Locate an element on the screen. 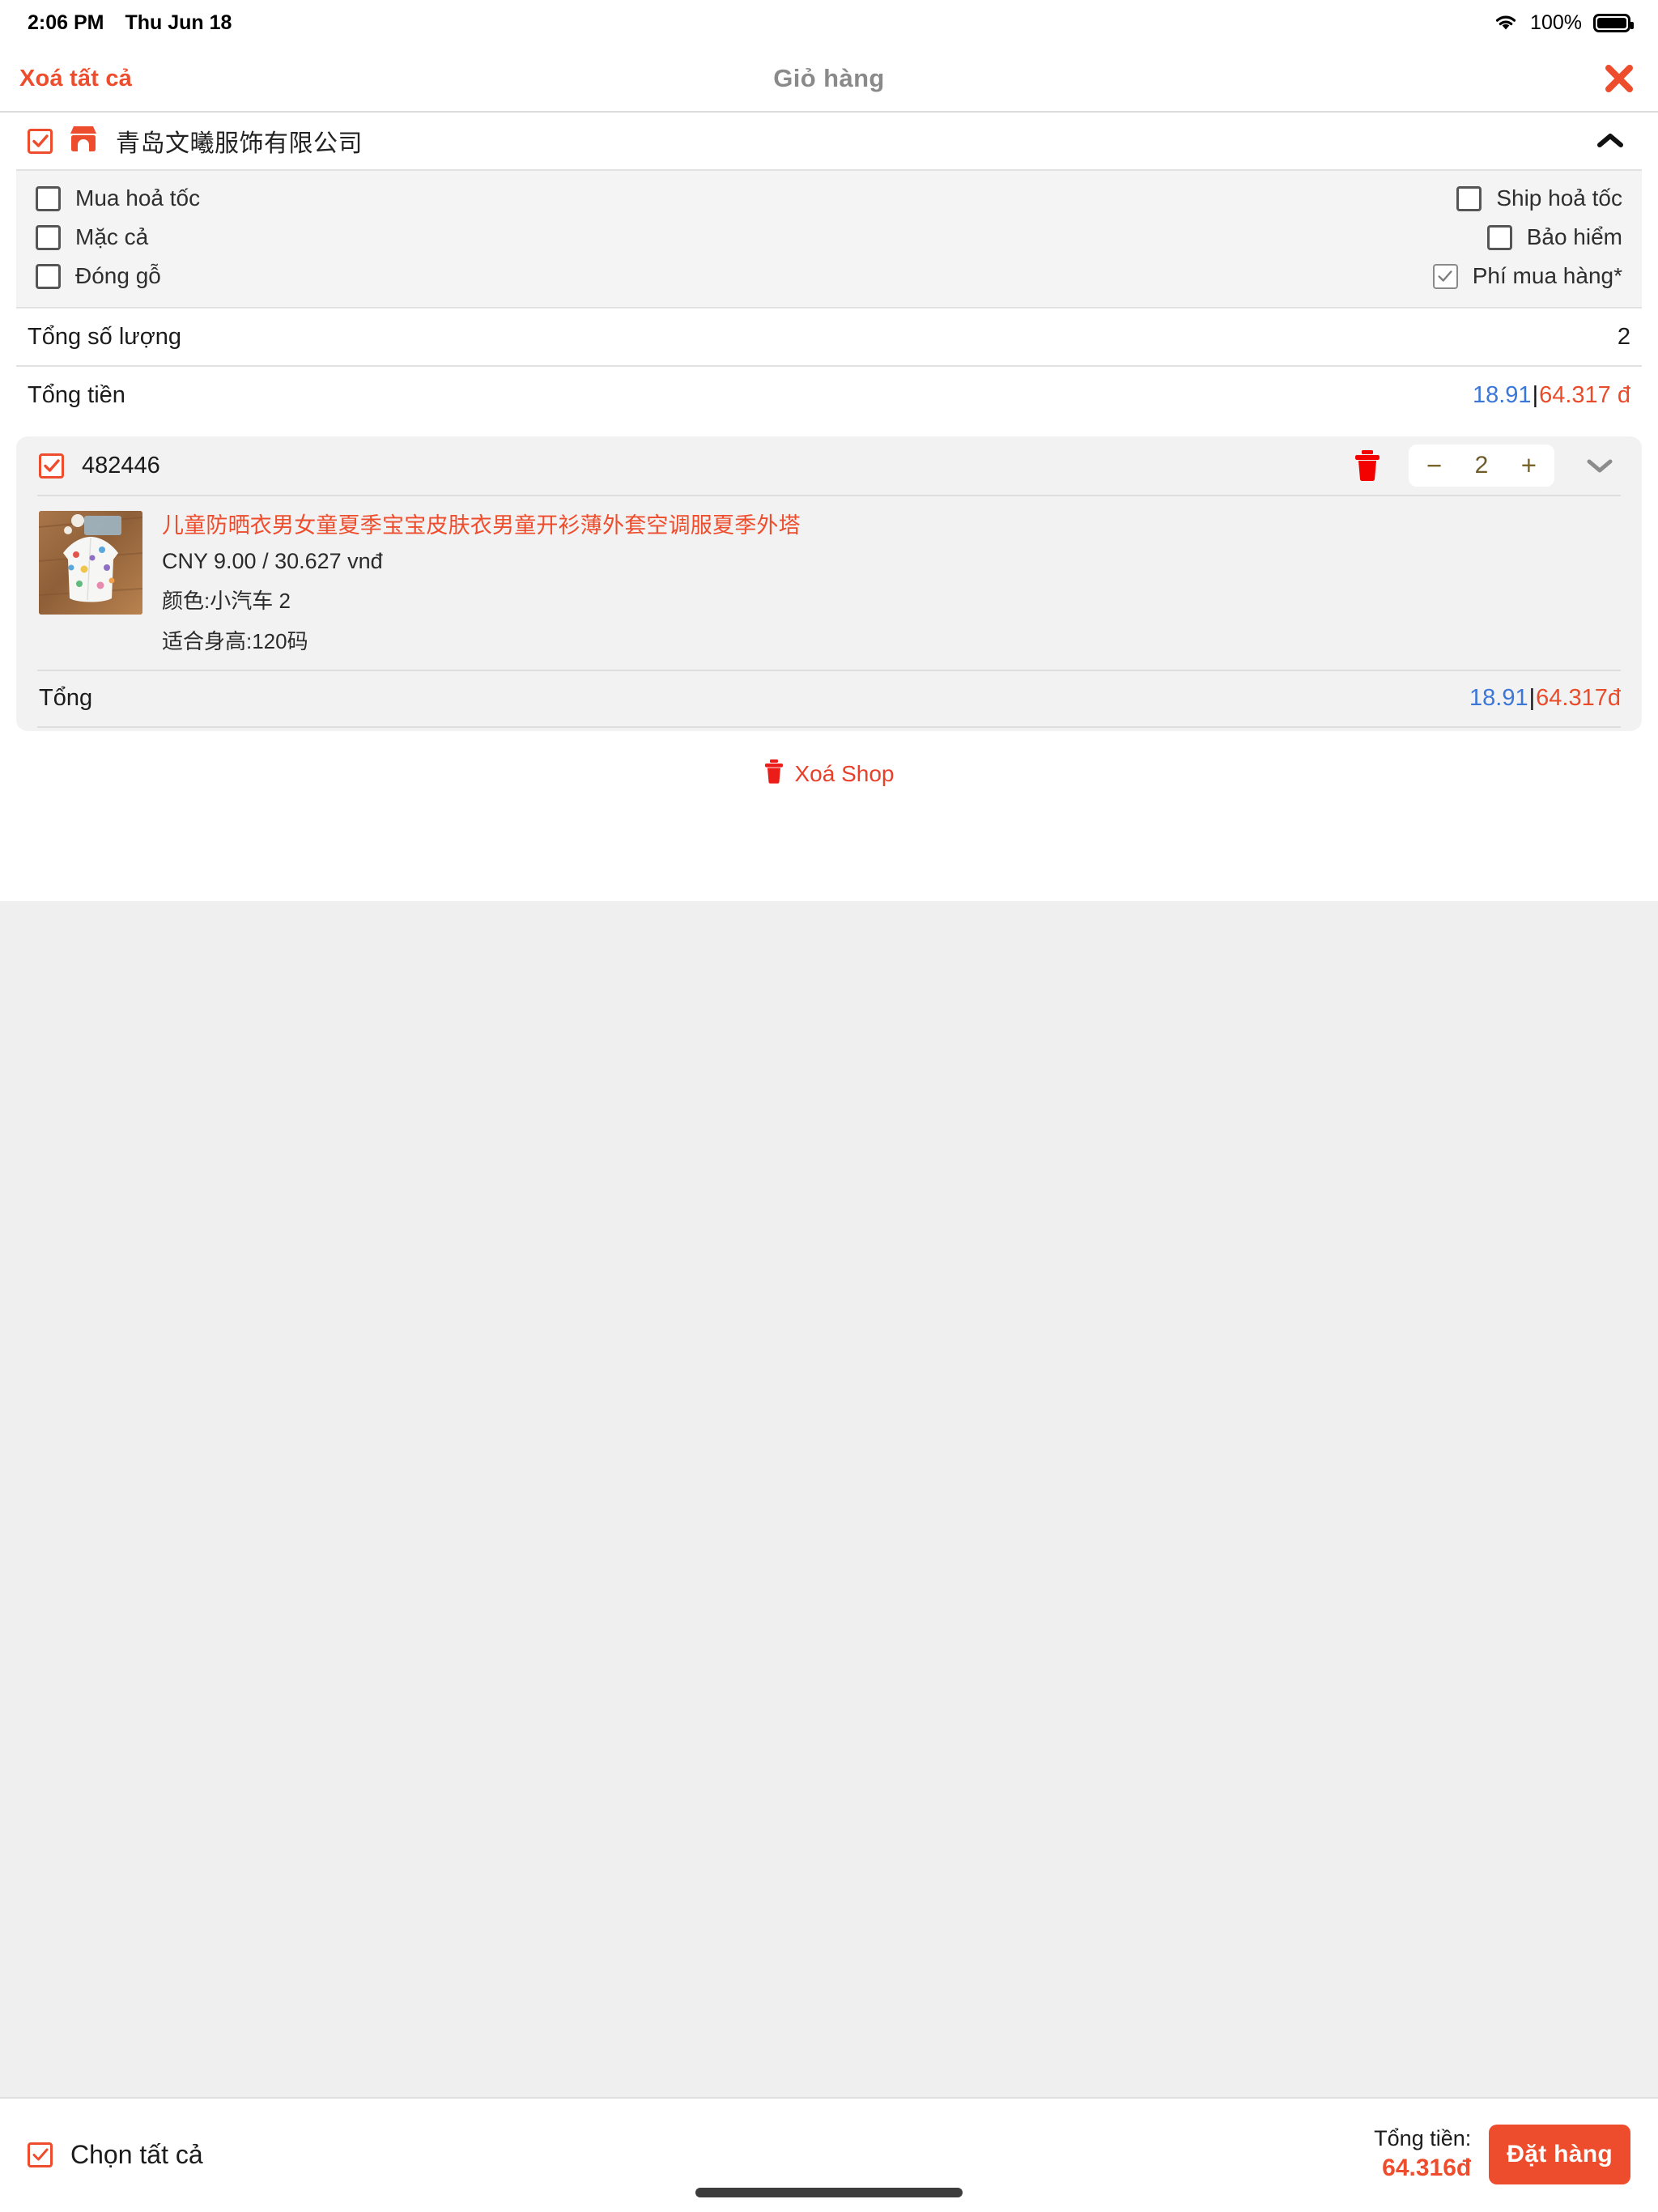 The height and width of the screenshot is (2212, 1658). chevron-down-icon is located at coordinates (1600, 466).